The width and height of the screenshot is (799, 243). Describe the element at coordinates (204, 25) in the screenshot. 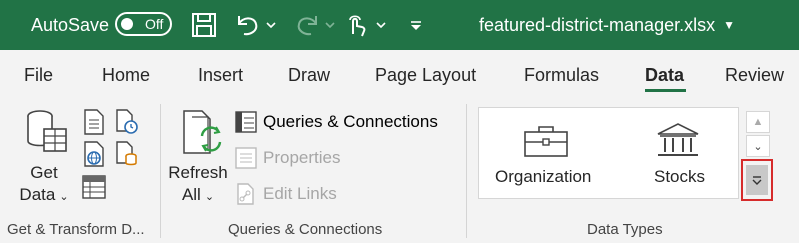

I see `save-icon` at that location.